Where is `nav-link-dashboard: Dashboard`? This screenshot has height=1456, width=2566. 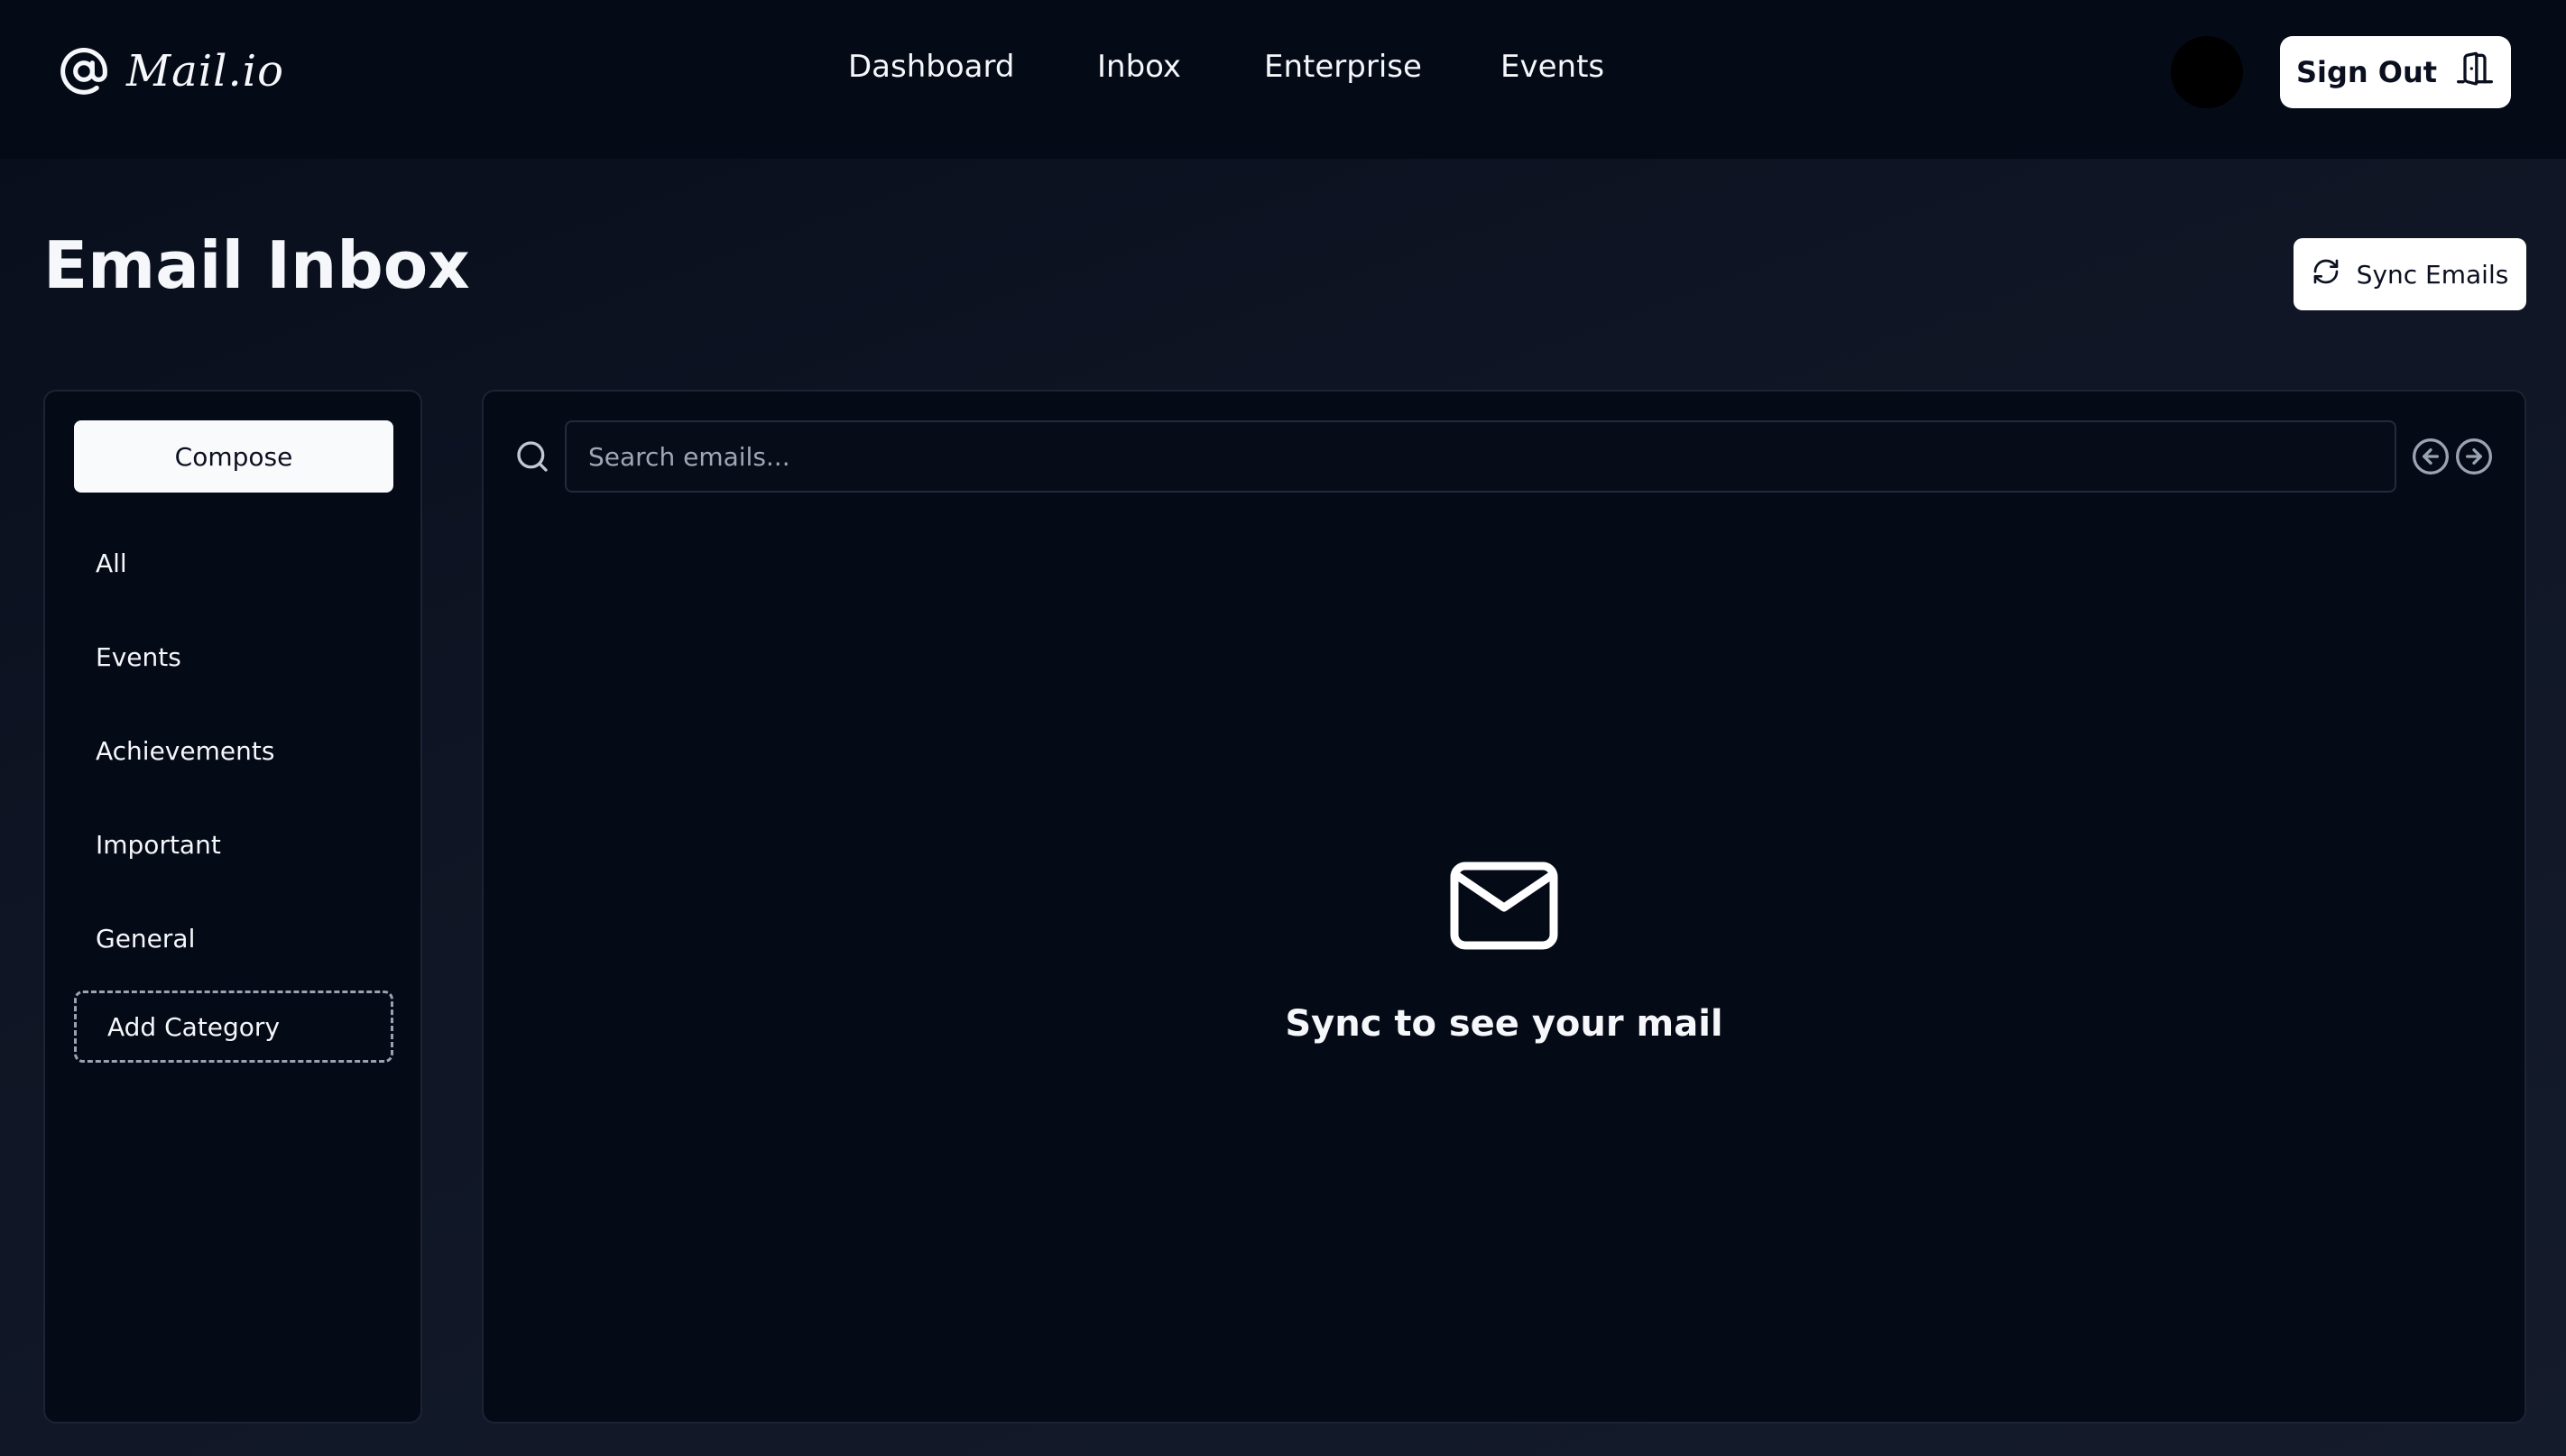 nav-link-dashboard: Dashboard is located at coordinates (931, 67).